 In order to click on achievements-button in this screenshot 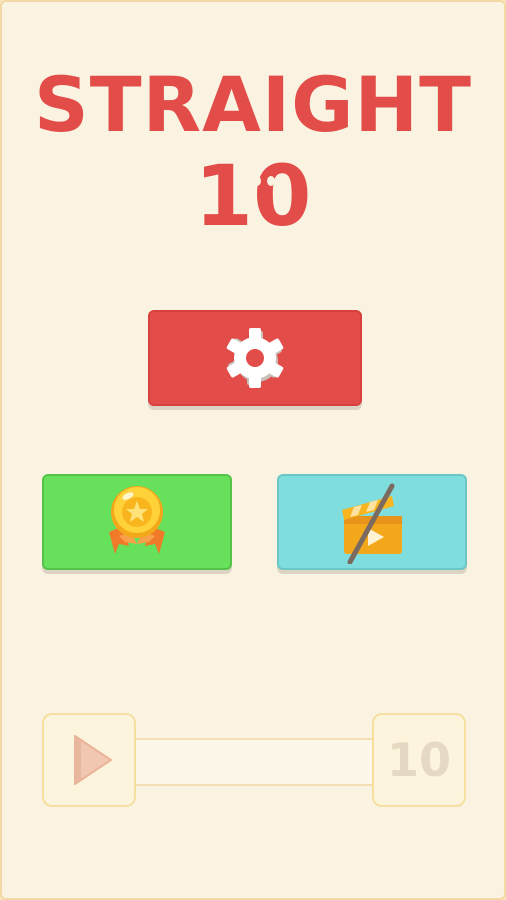, I will do `click(137, 522)`.